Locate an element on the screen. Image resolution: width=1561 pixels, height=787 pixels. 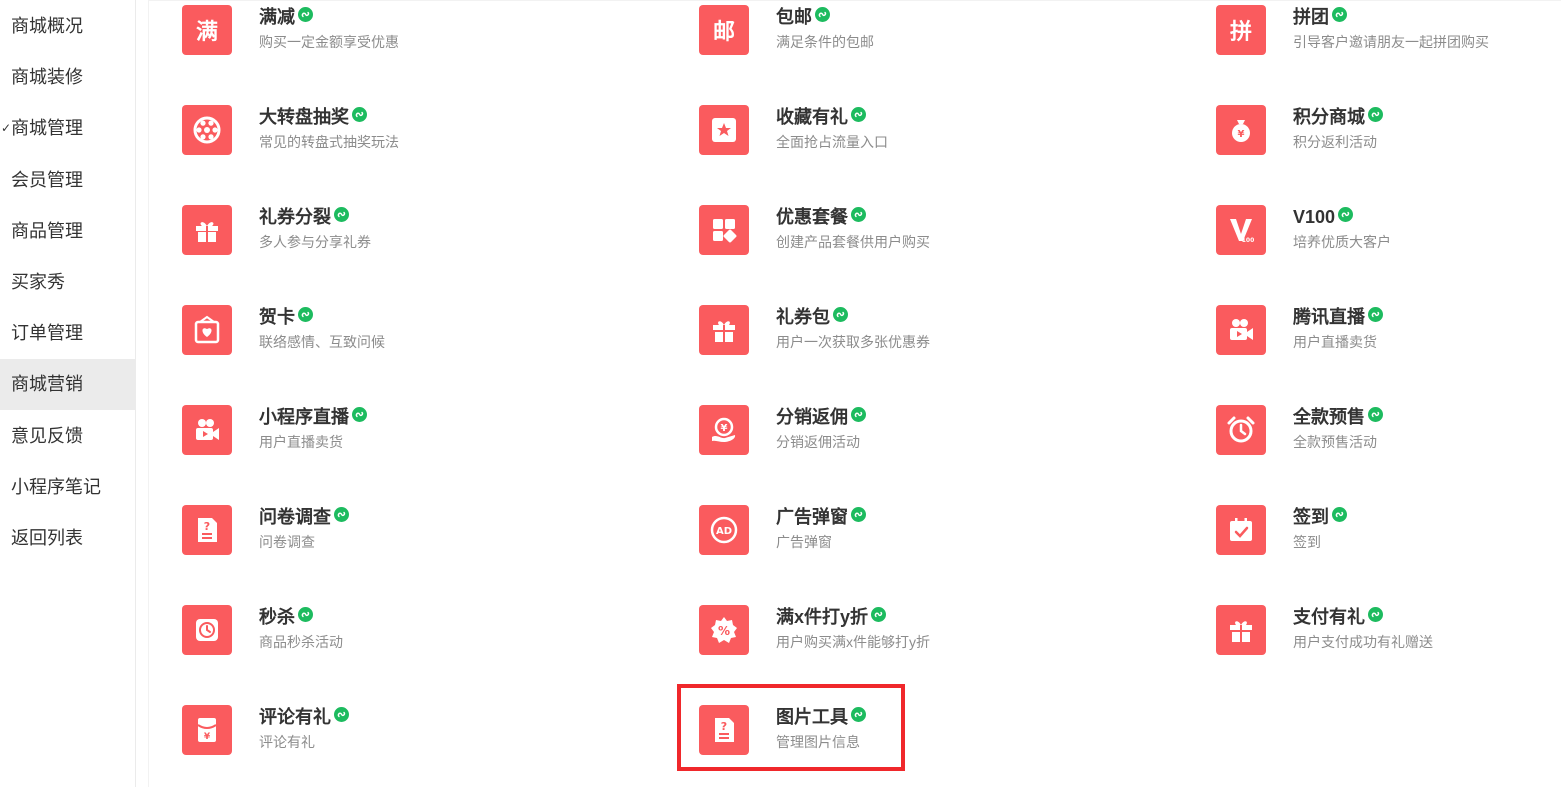
app-title-text: 图片工具 is located at coordinates (812, 717).